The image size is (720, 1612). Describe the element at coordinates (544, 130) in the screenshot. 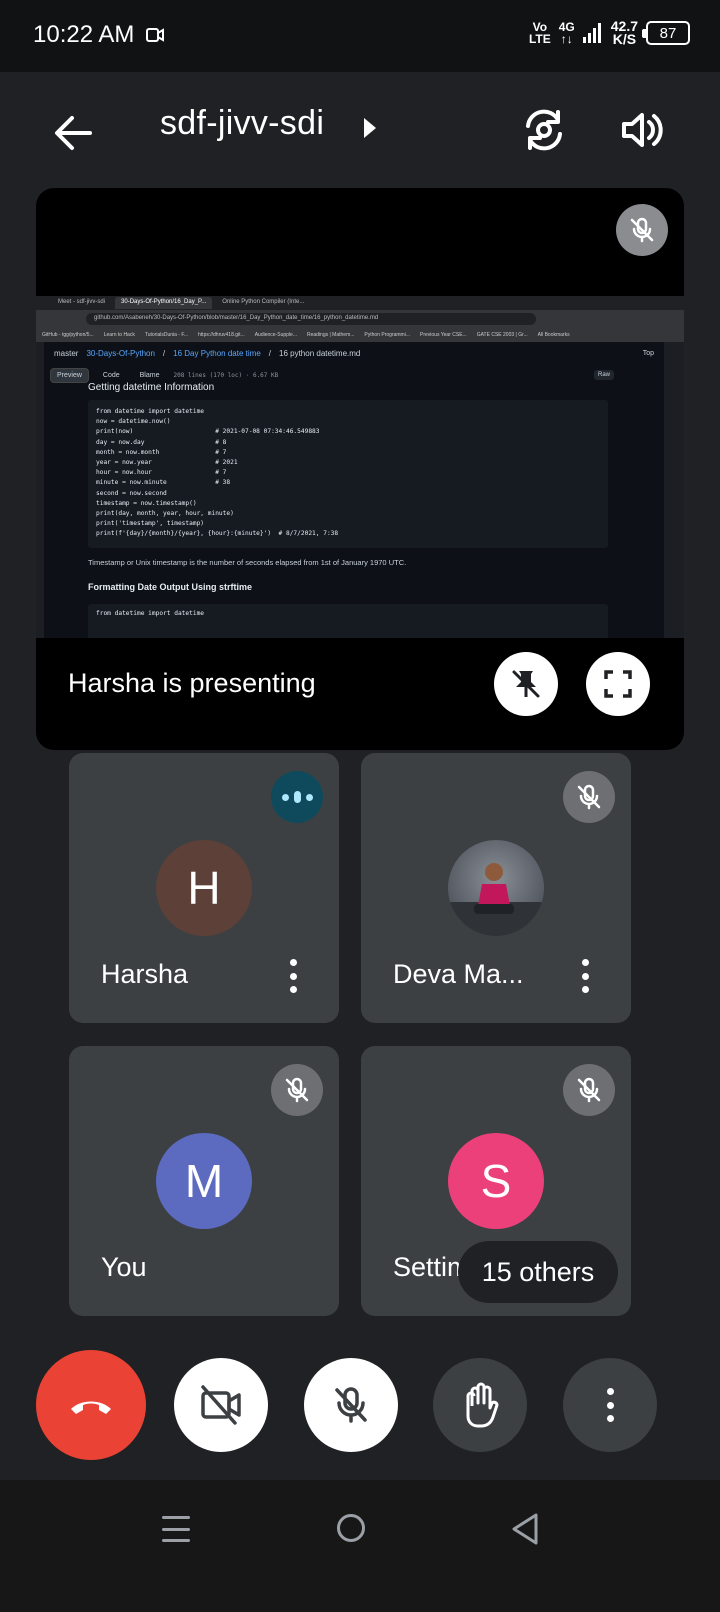

I see `switch-camera-icon` at that location.